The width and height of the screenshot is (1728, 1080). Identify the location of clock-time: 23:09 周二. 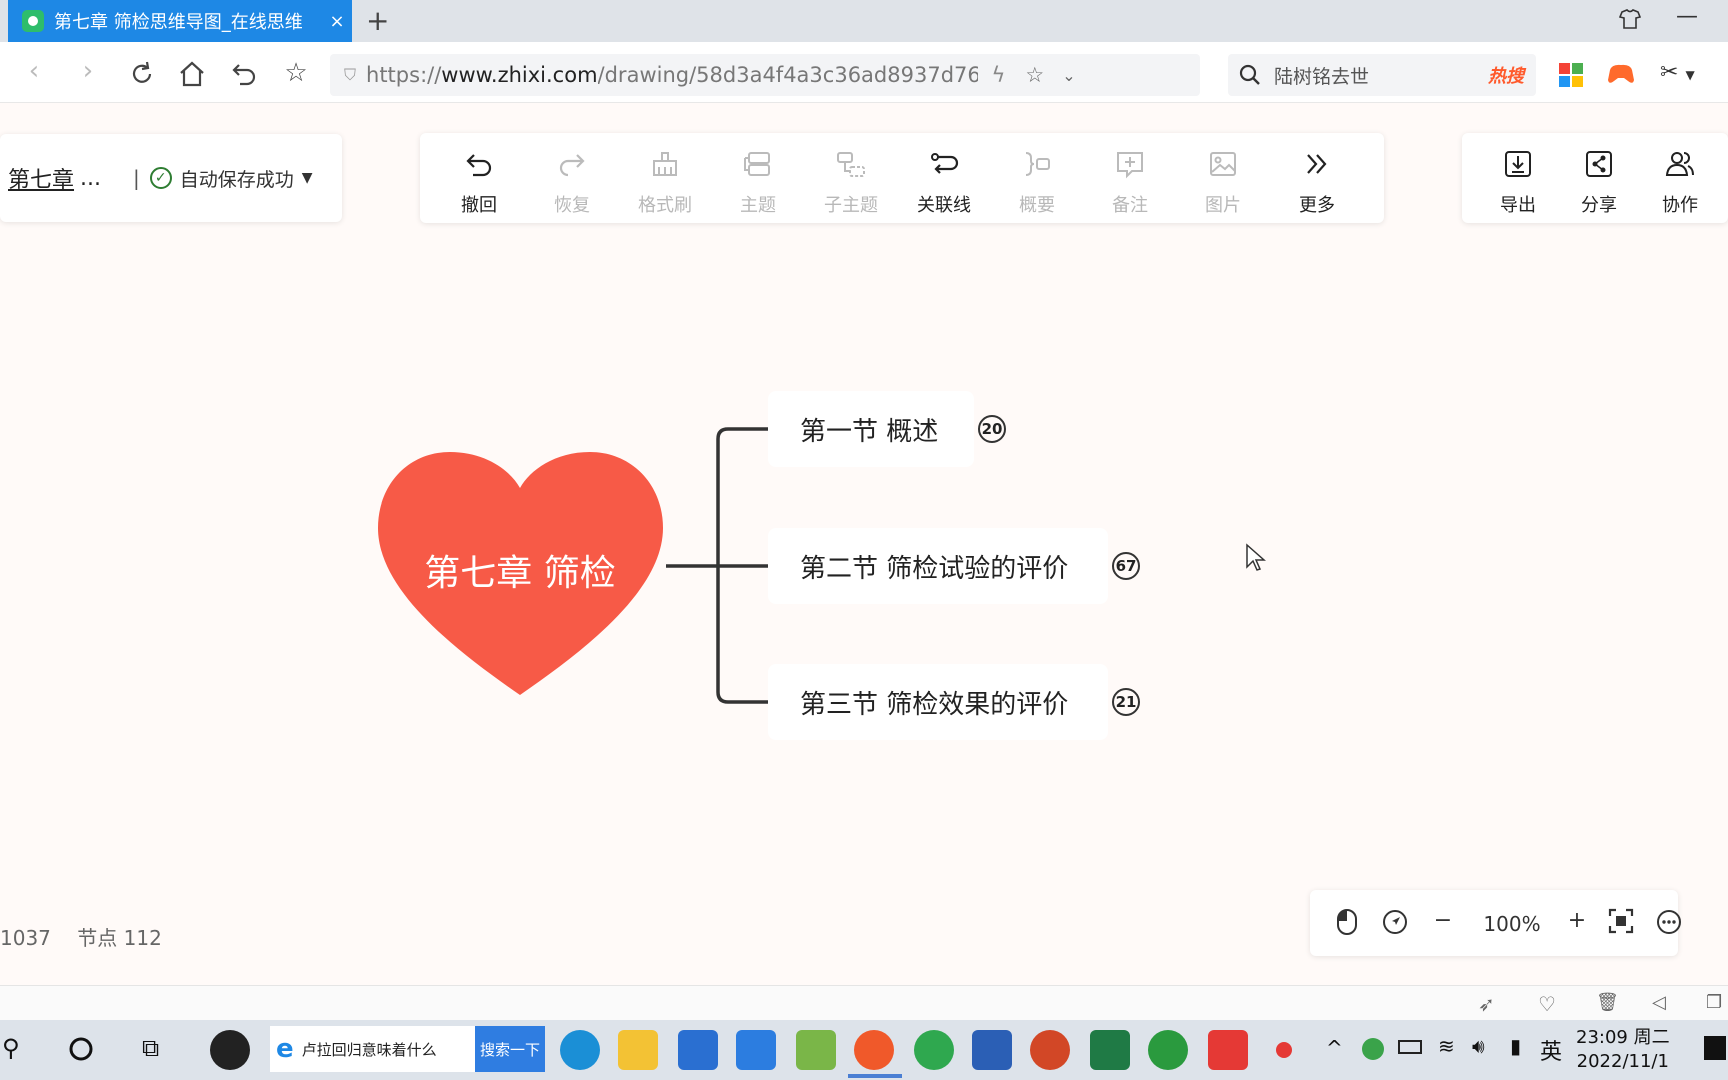
(1623, 1037).